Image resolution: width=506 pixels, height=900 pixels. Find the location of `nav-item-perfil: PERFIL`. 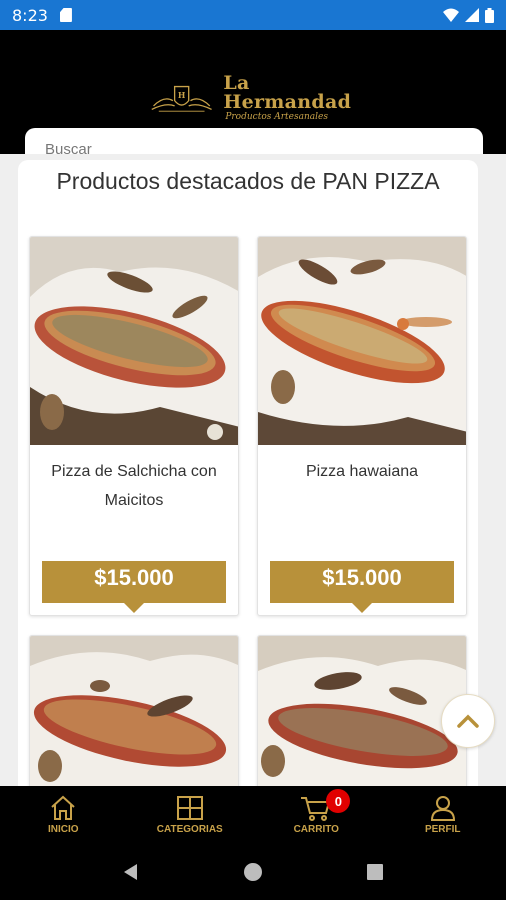

nav-item-perfil: PERFIL is located at coordinates (443, 815).